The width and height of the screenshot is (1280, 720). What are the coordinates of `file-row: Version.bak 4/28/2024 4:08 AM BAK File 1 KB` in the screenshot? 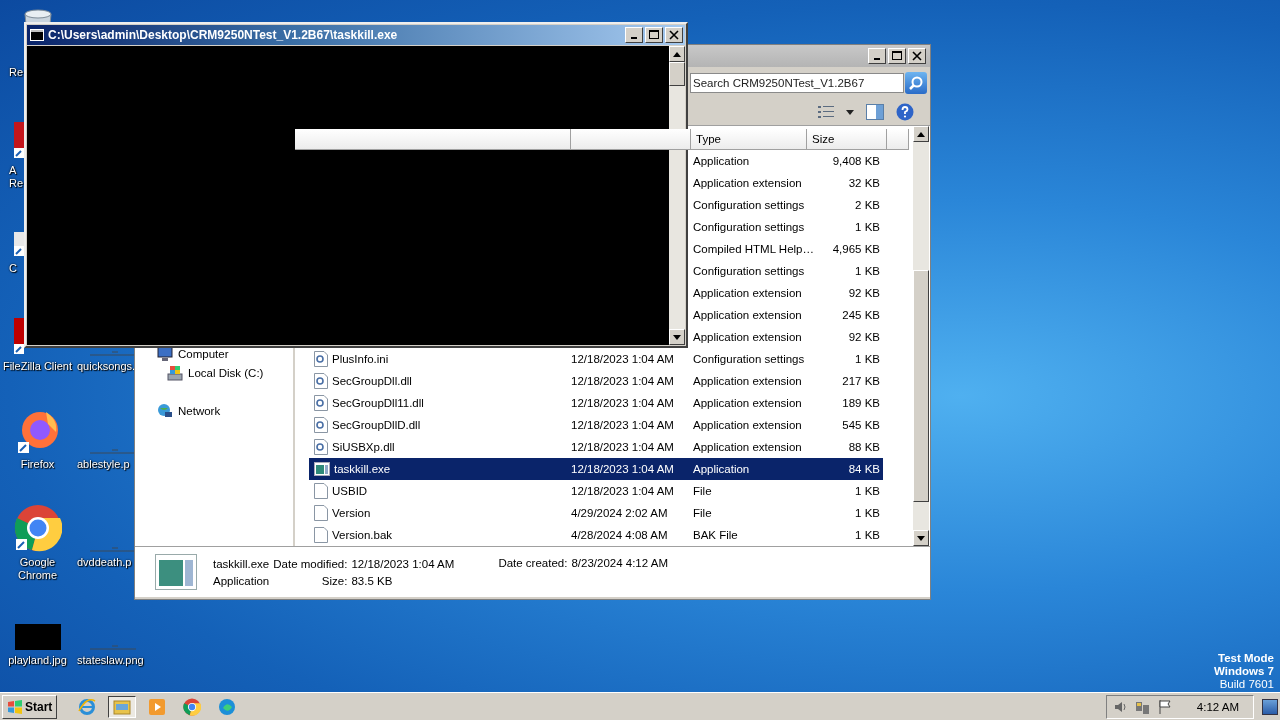 It's located at (596, 535).